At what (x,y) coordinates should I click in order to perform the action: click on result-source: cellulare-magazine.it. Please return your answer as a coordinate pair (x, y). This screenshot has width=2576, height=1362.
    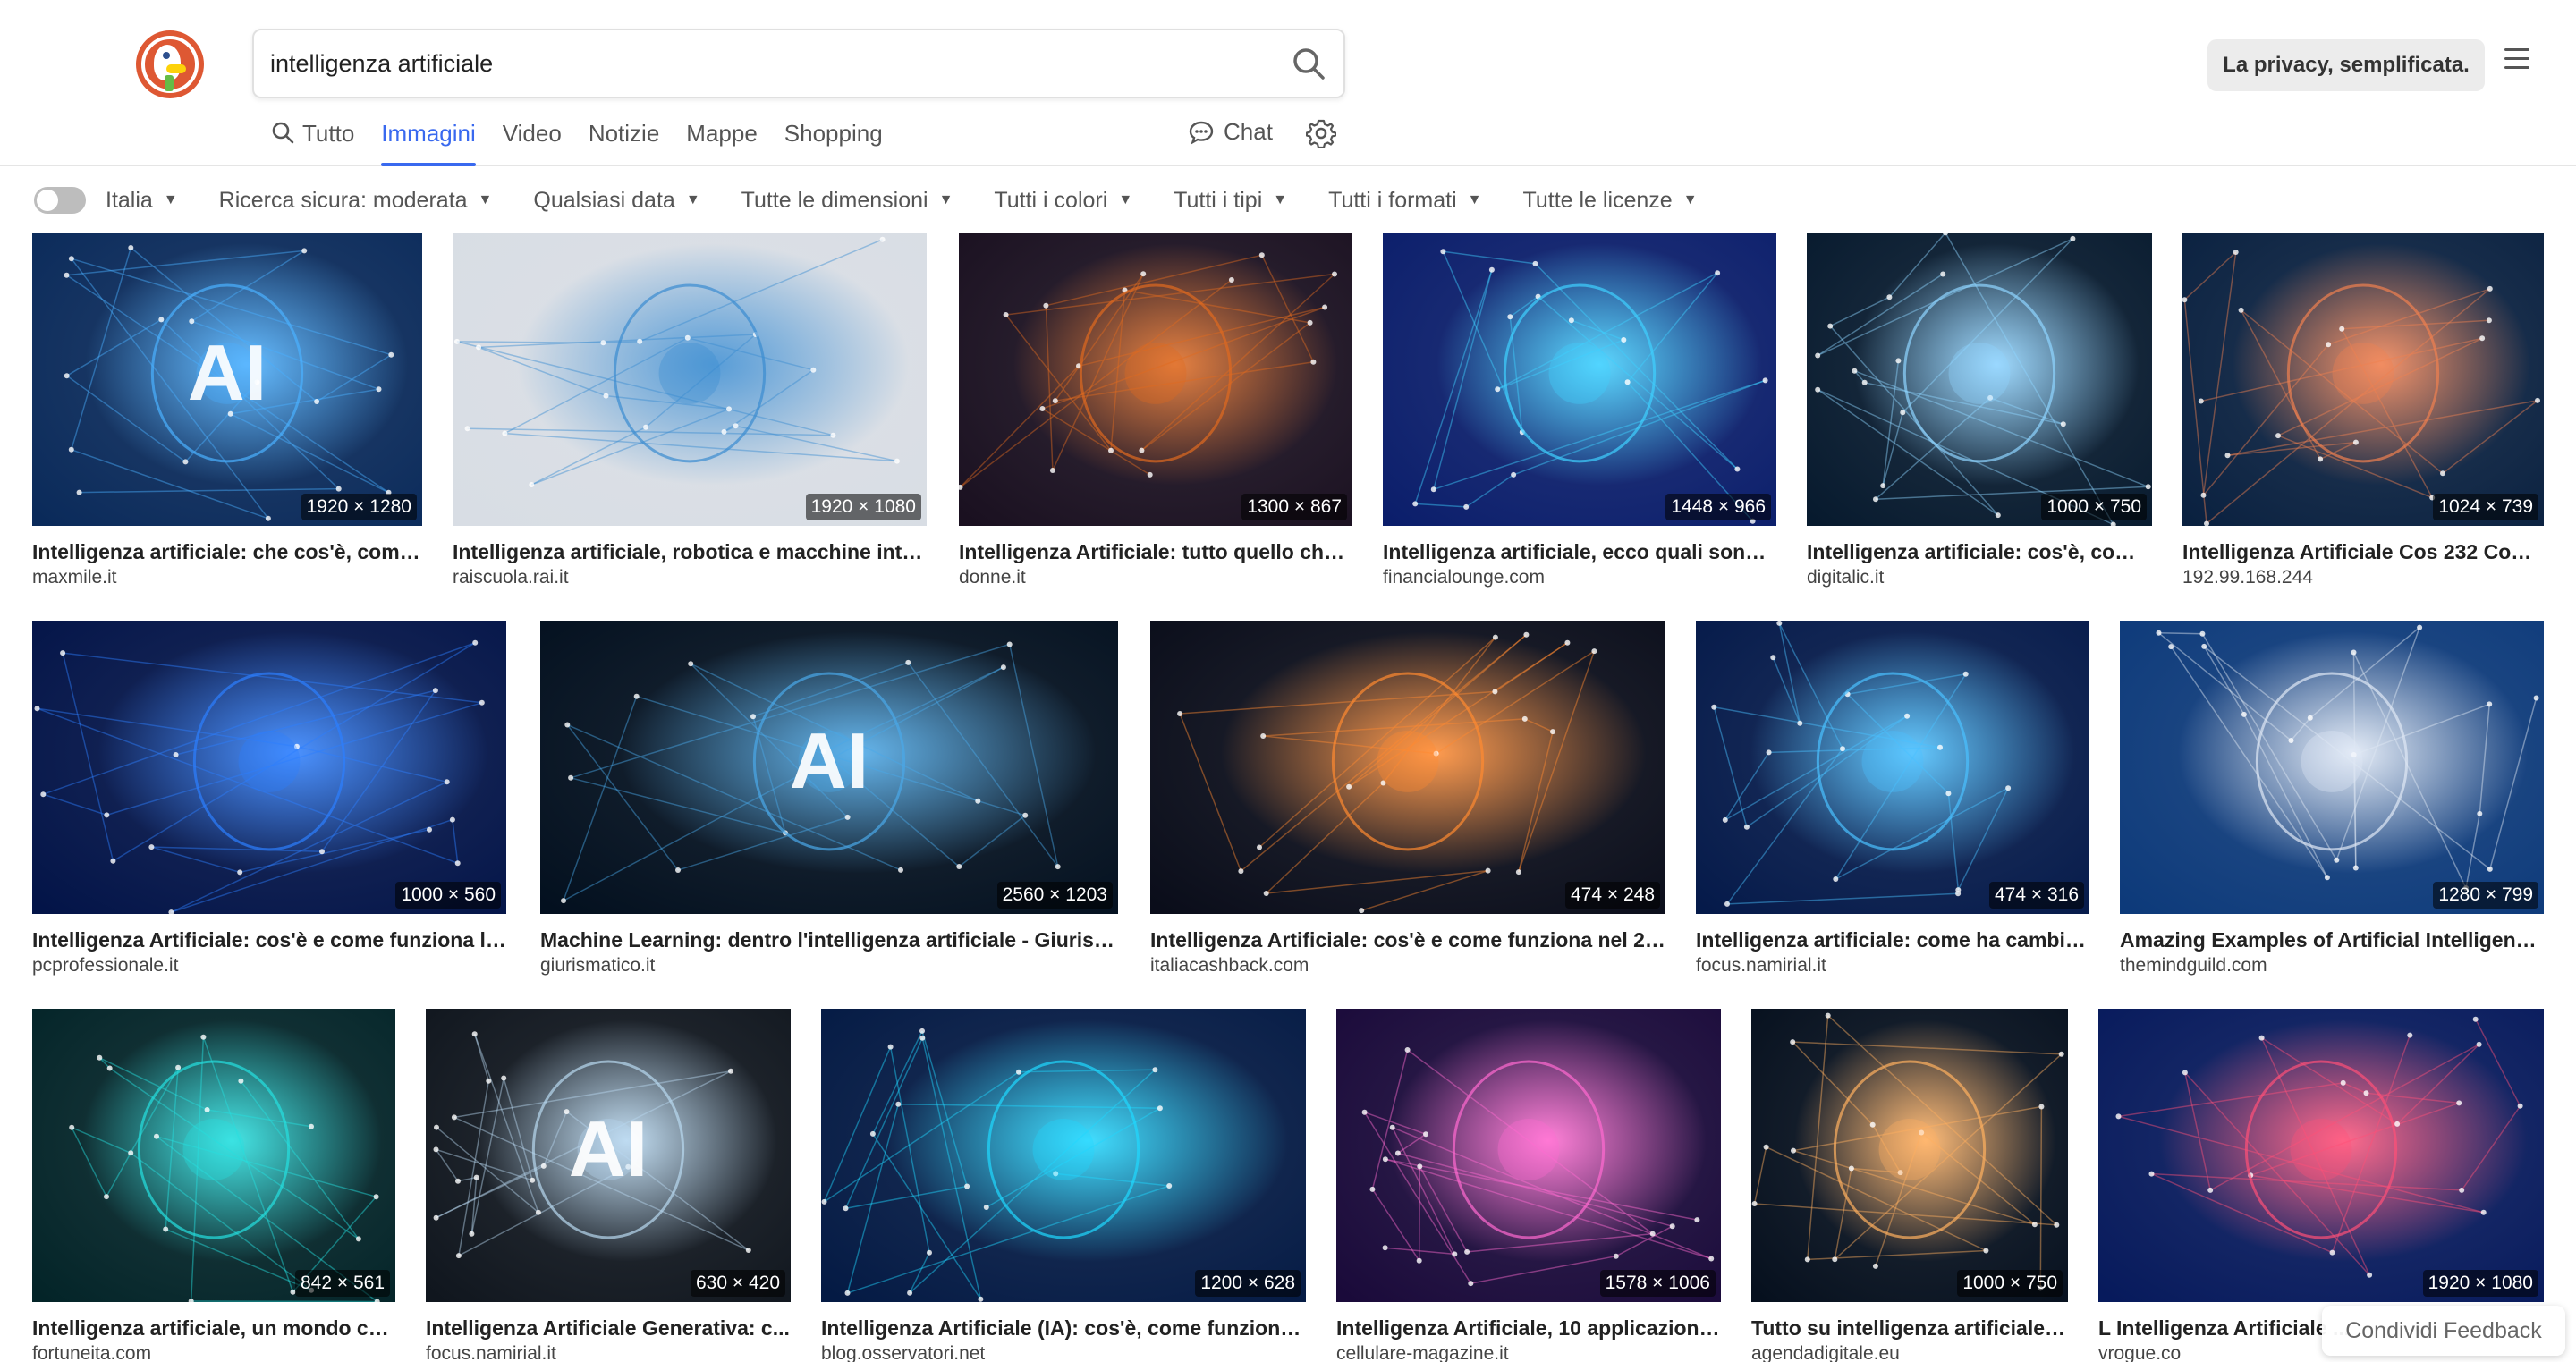
    Looking at the image, I should click on (1528, 1352).